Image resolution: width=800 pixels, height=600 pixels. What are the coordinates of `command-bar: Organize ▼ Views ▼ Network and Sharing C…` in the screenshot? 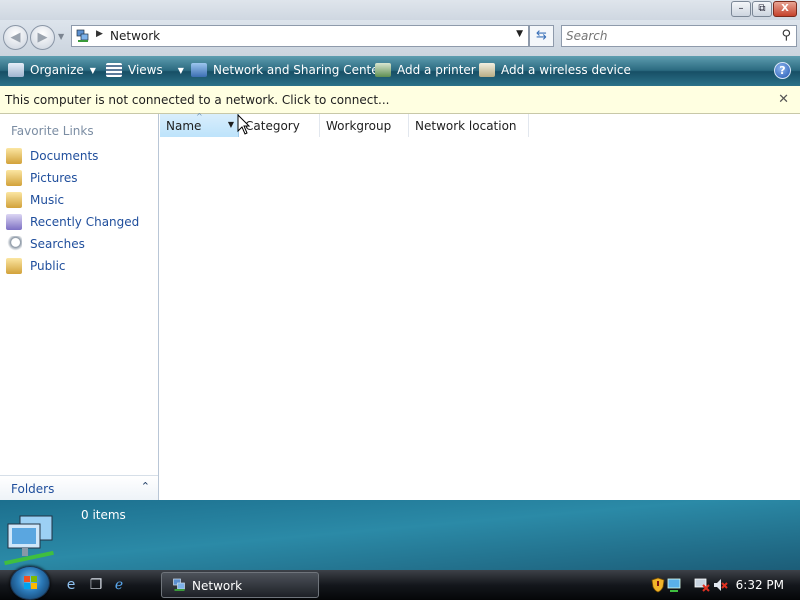 It's located at (400, 71).